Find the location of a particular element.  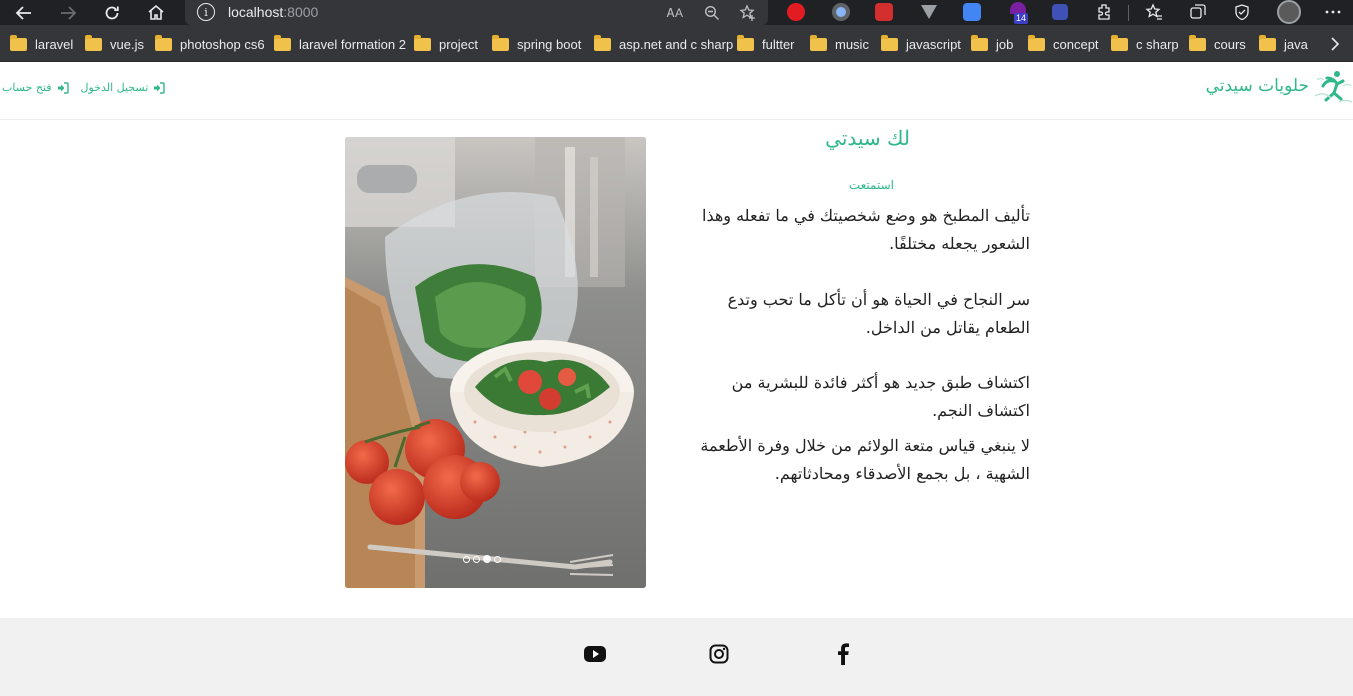

extension-badge-count: 14 is located at coordinates (1021, 18).